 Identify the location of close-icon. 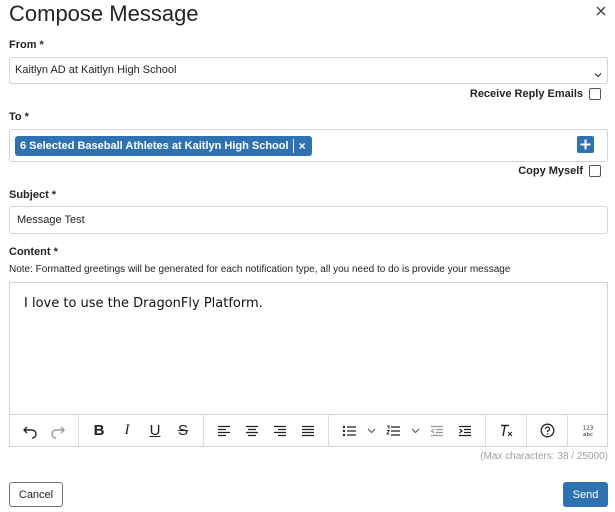
(601, 11).